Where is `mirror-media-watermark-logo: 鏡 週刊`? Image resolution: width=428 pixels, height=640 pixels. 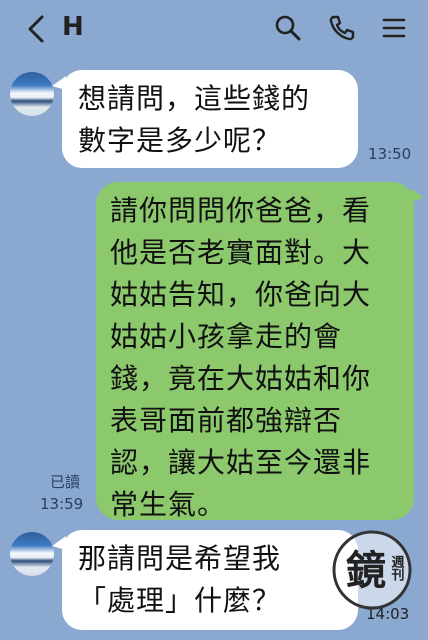
mirror-media-watermark-logo: 鏡 週刊 is located at coordinates (372, 570).